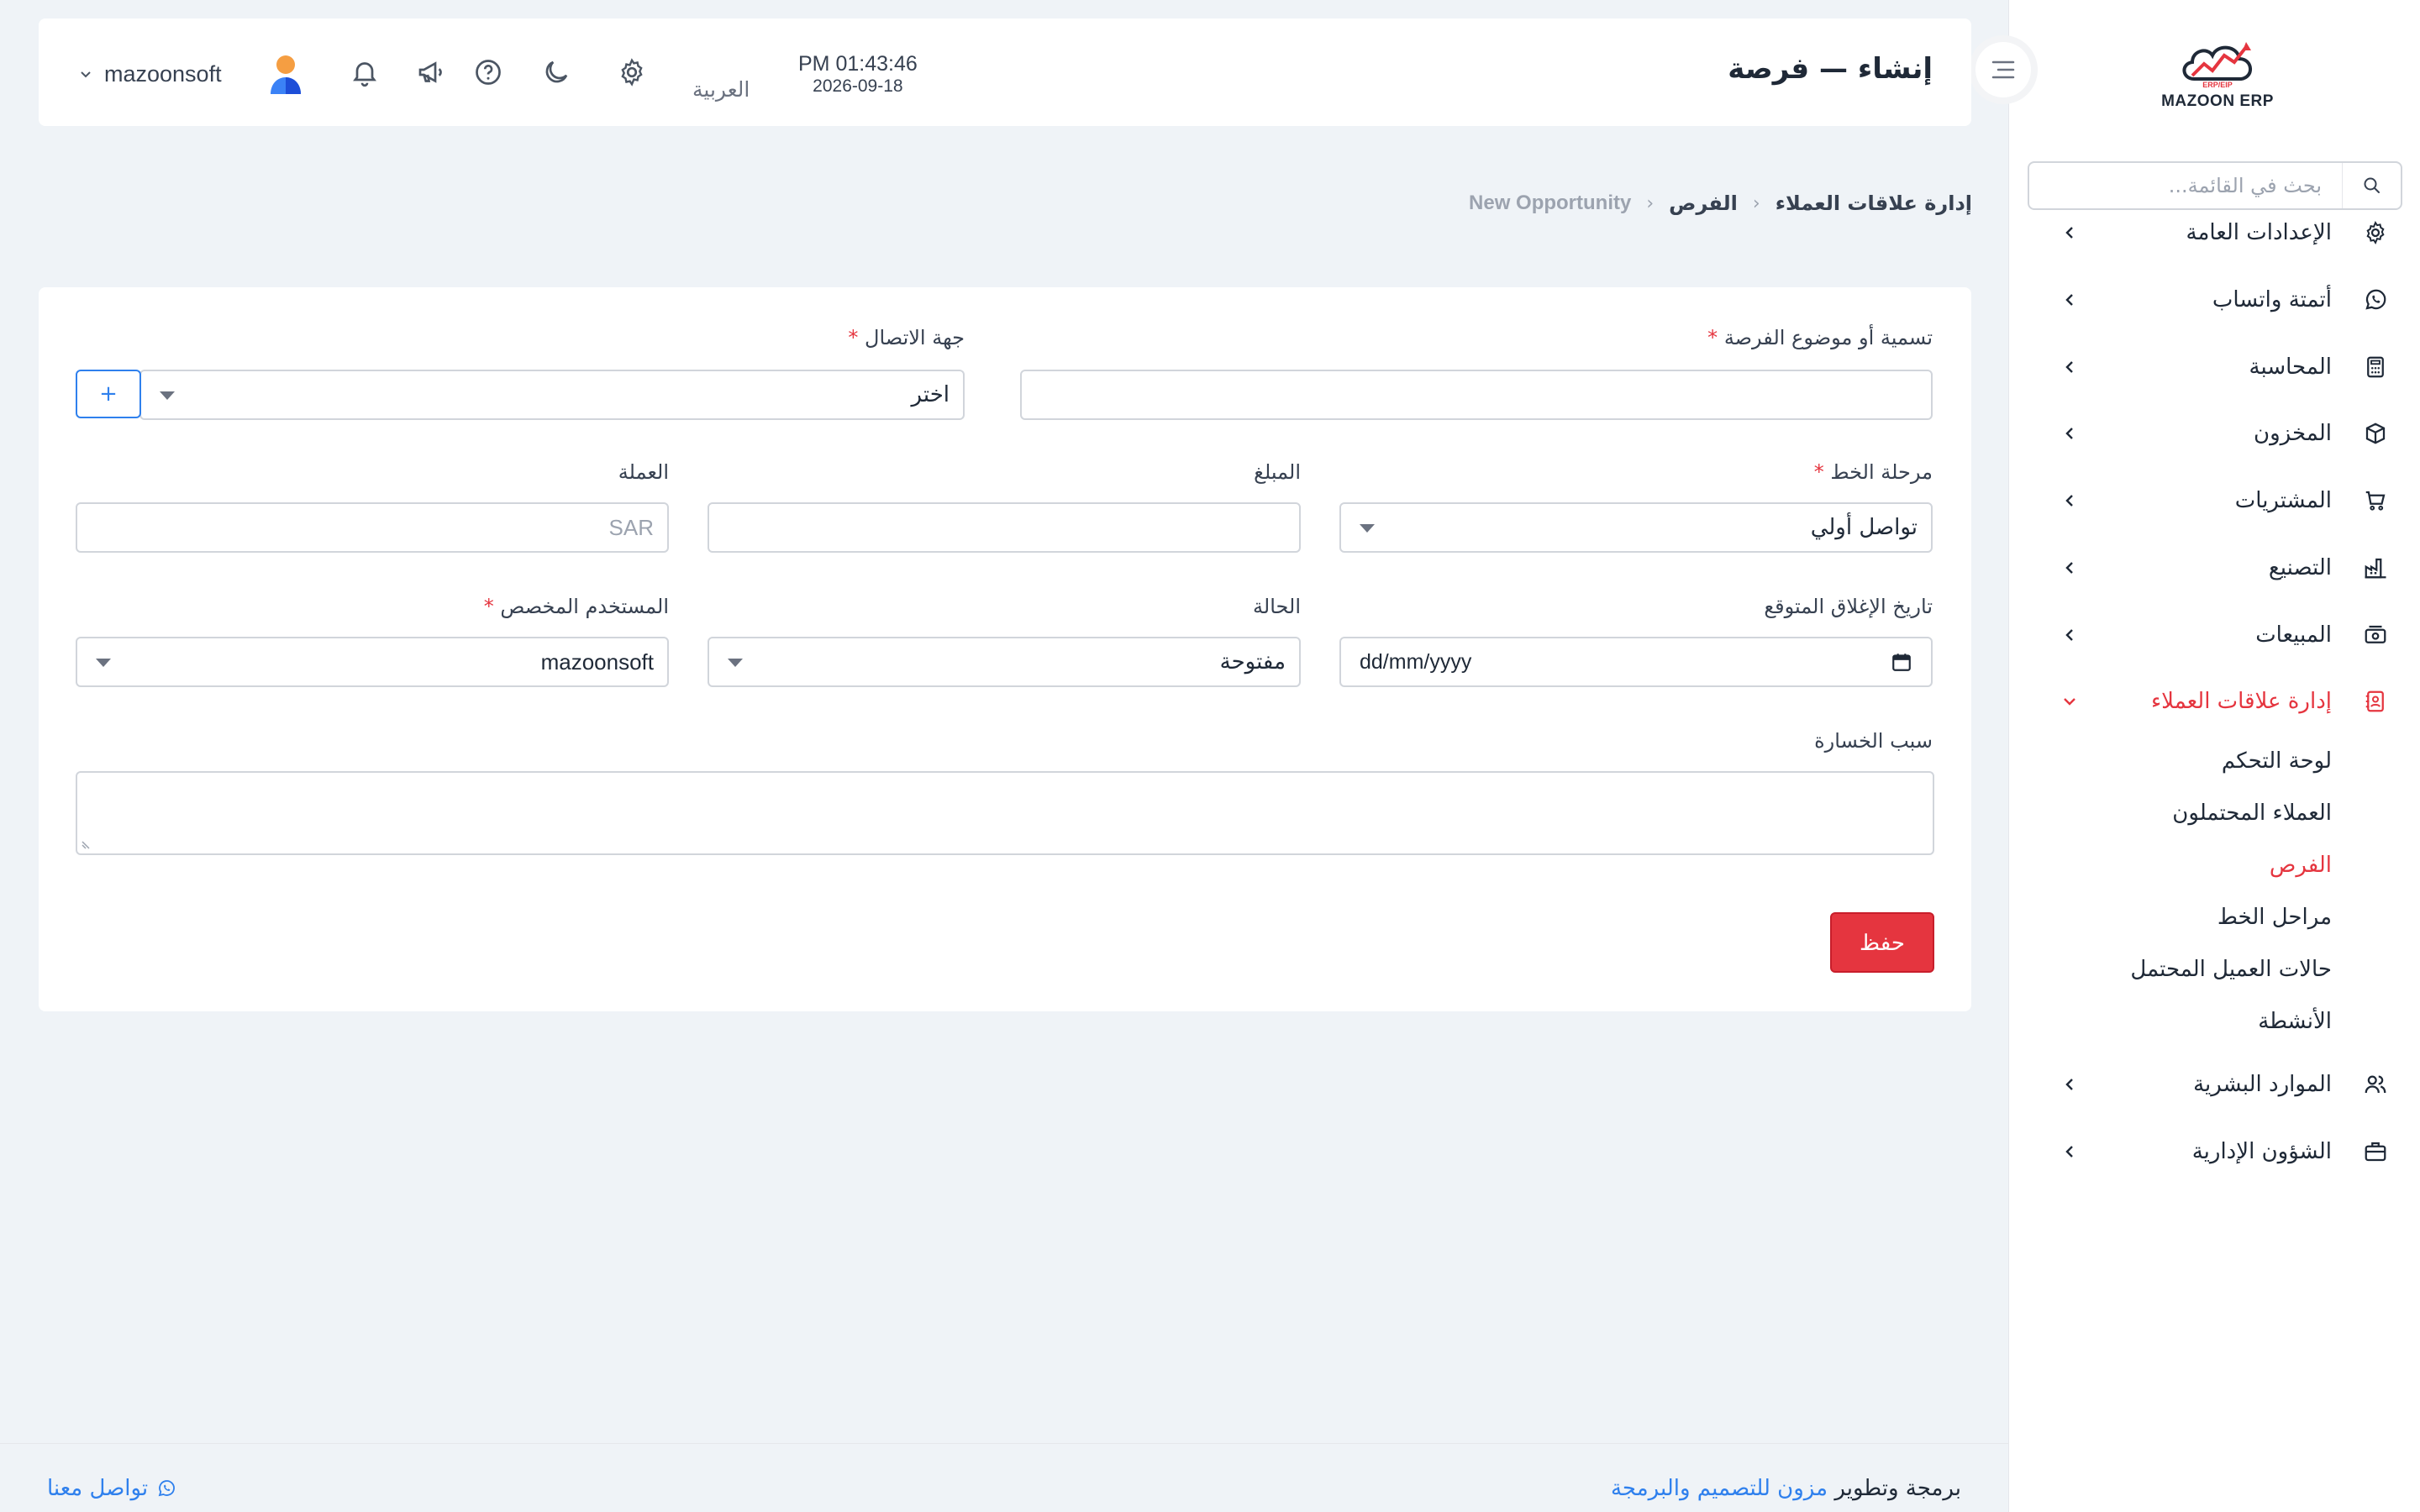 This screenshot has height=1512, width=2420. I want to click on sidebar-item-hr: الموارد البشرية, so click(2214, 1084).